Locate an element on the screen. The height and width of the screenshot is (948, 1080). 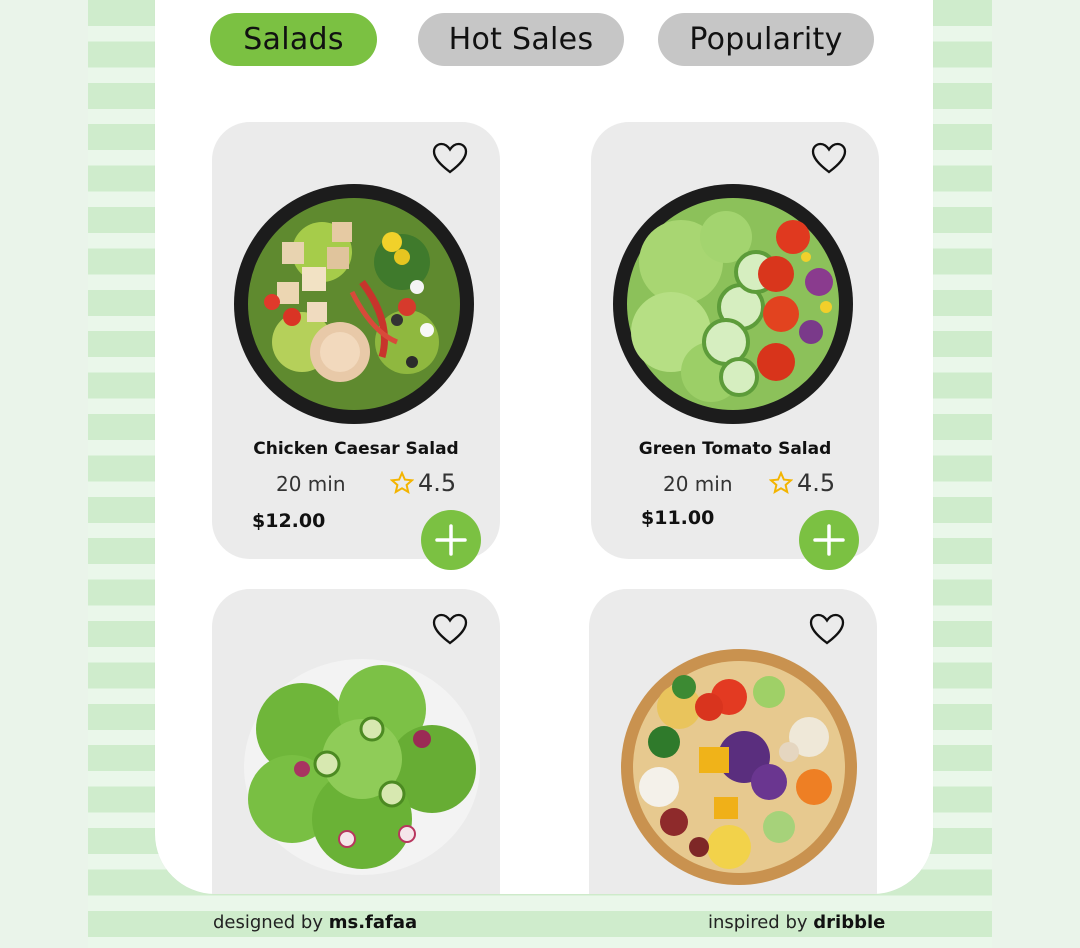
product-card-green-tomato: Green Tomato Salad 20 min 4.5 $11.00 is located at coordinates (735, 340).